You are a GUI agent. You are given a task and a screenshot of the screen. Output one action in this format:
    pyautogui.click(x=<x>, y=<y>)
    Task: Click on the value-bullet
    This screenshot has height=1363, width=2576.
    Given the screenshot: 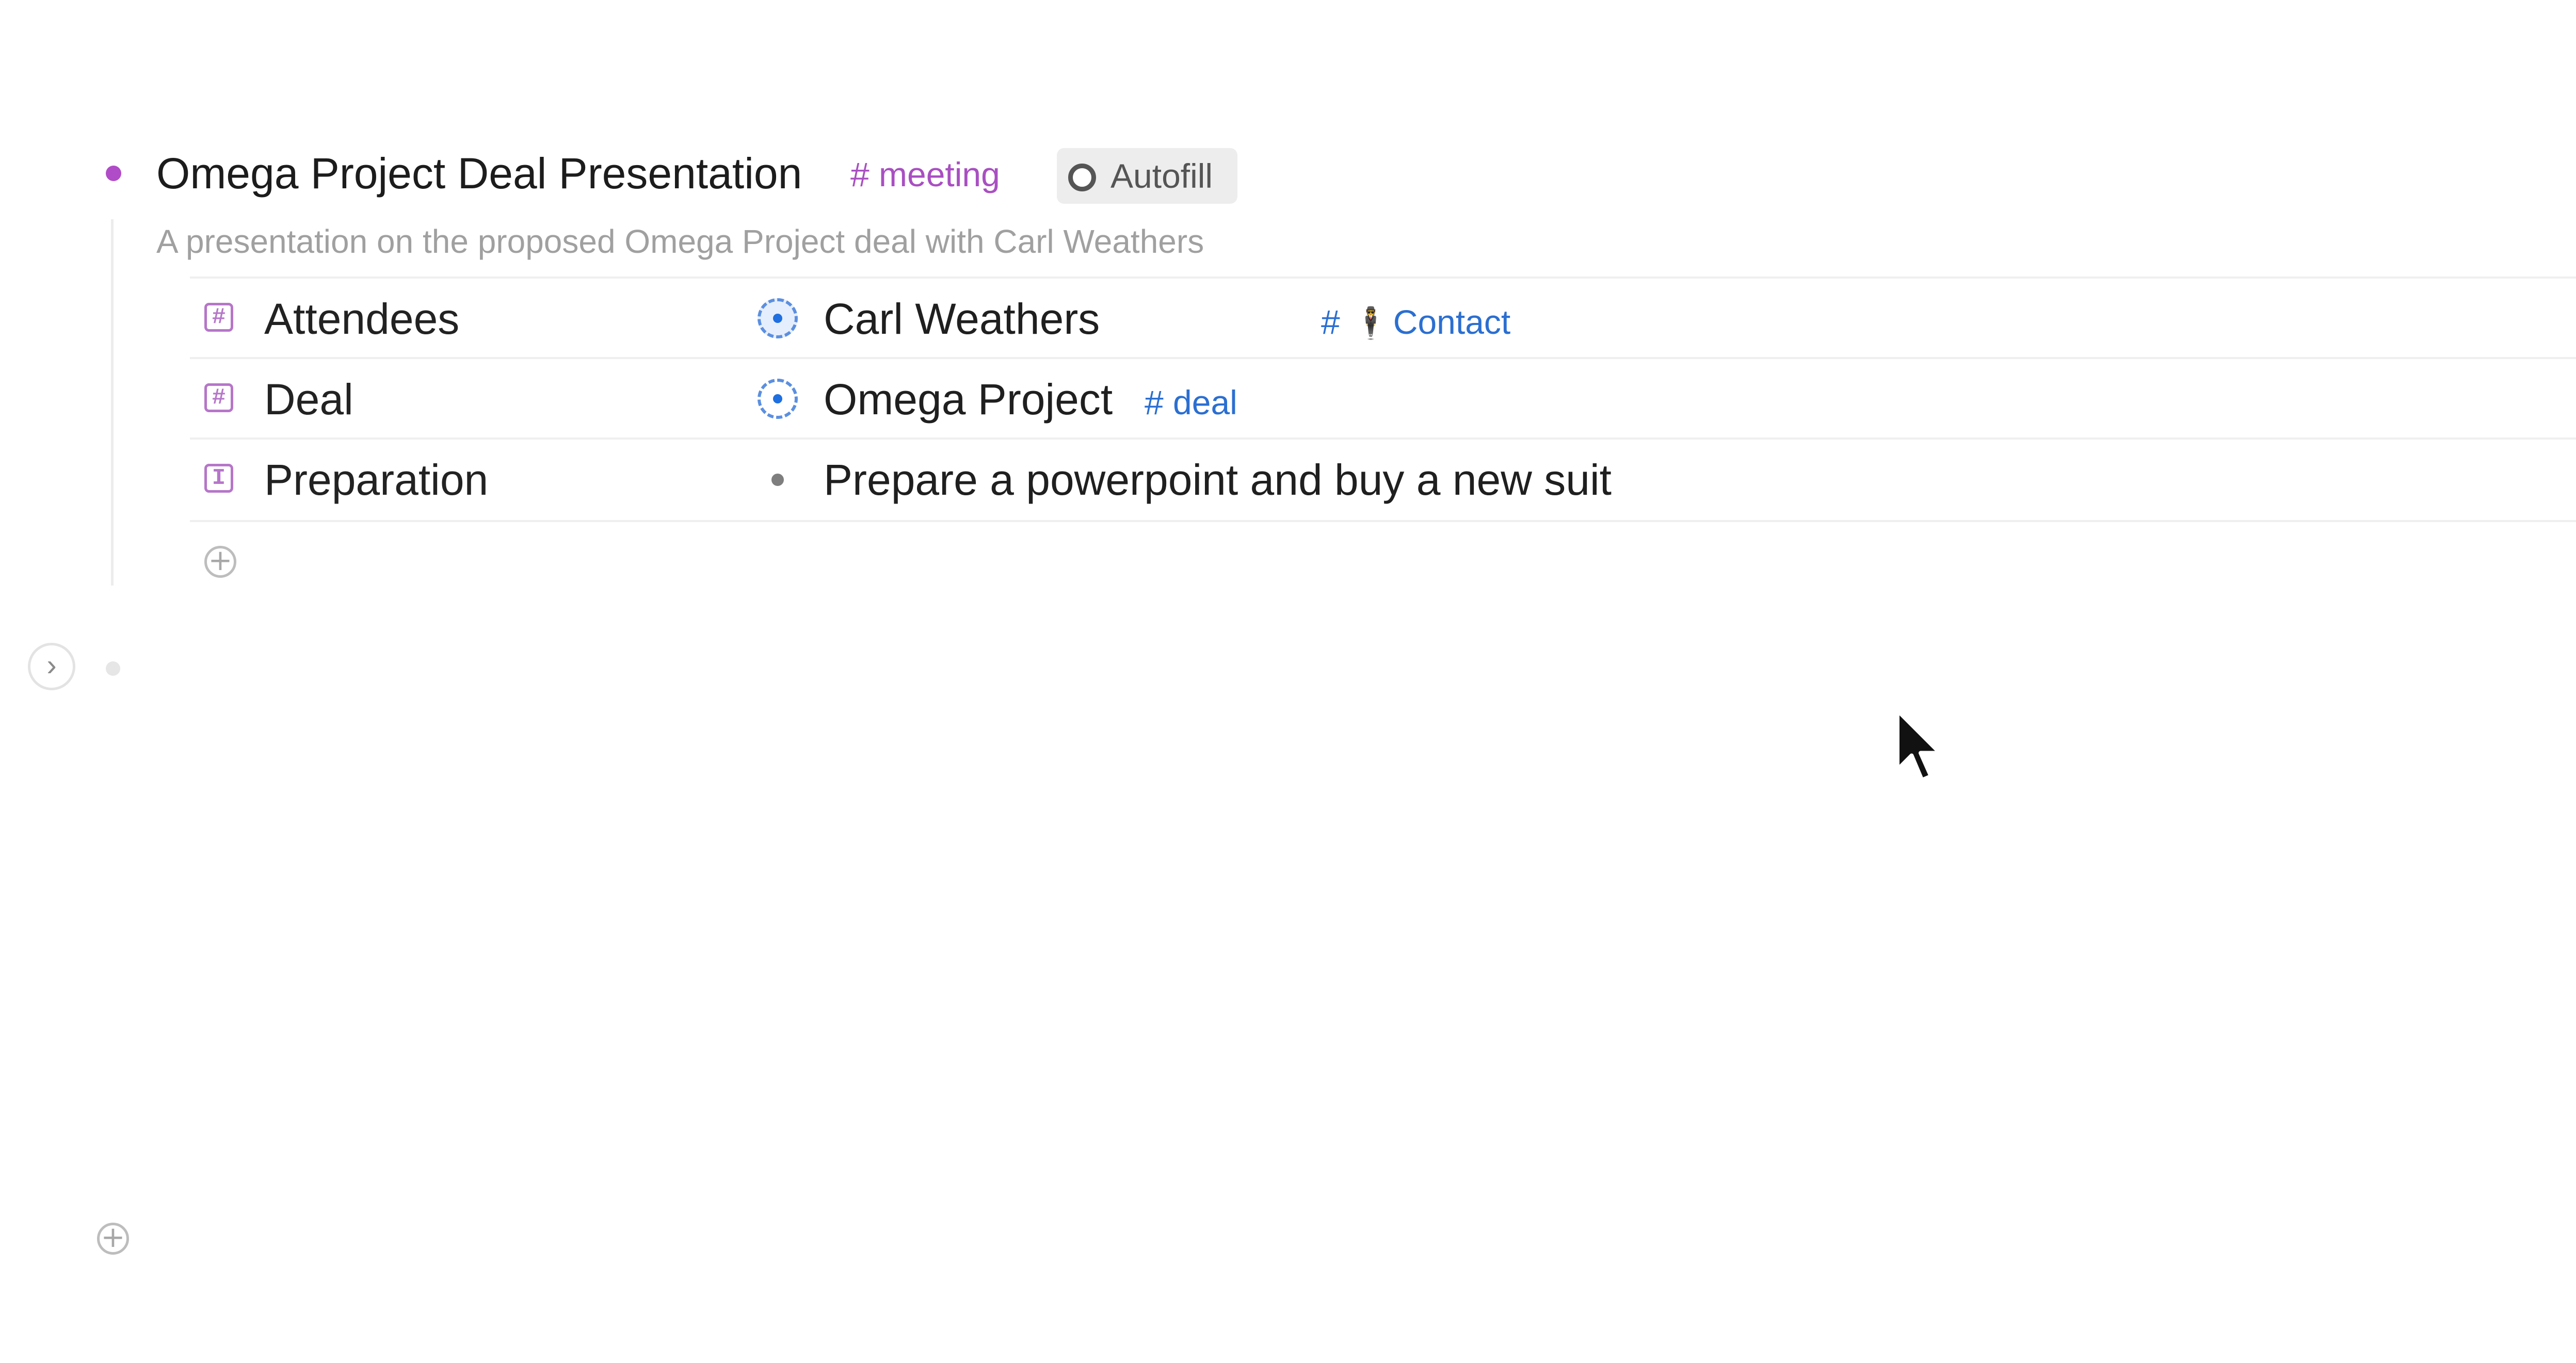 What is the action you would take?
    pyautogui.click(x=778, y=480)
    